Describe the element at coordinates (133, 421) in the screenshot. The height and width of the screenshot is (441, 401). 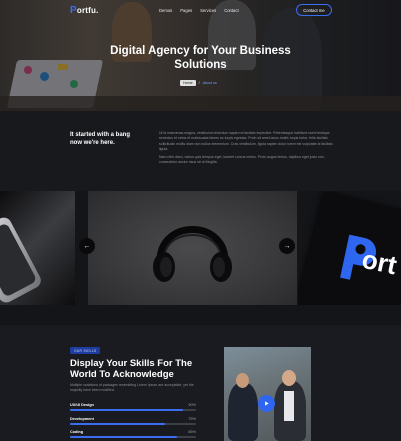
I see `skill-development: Development 75%` at that location.